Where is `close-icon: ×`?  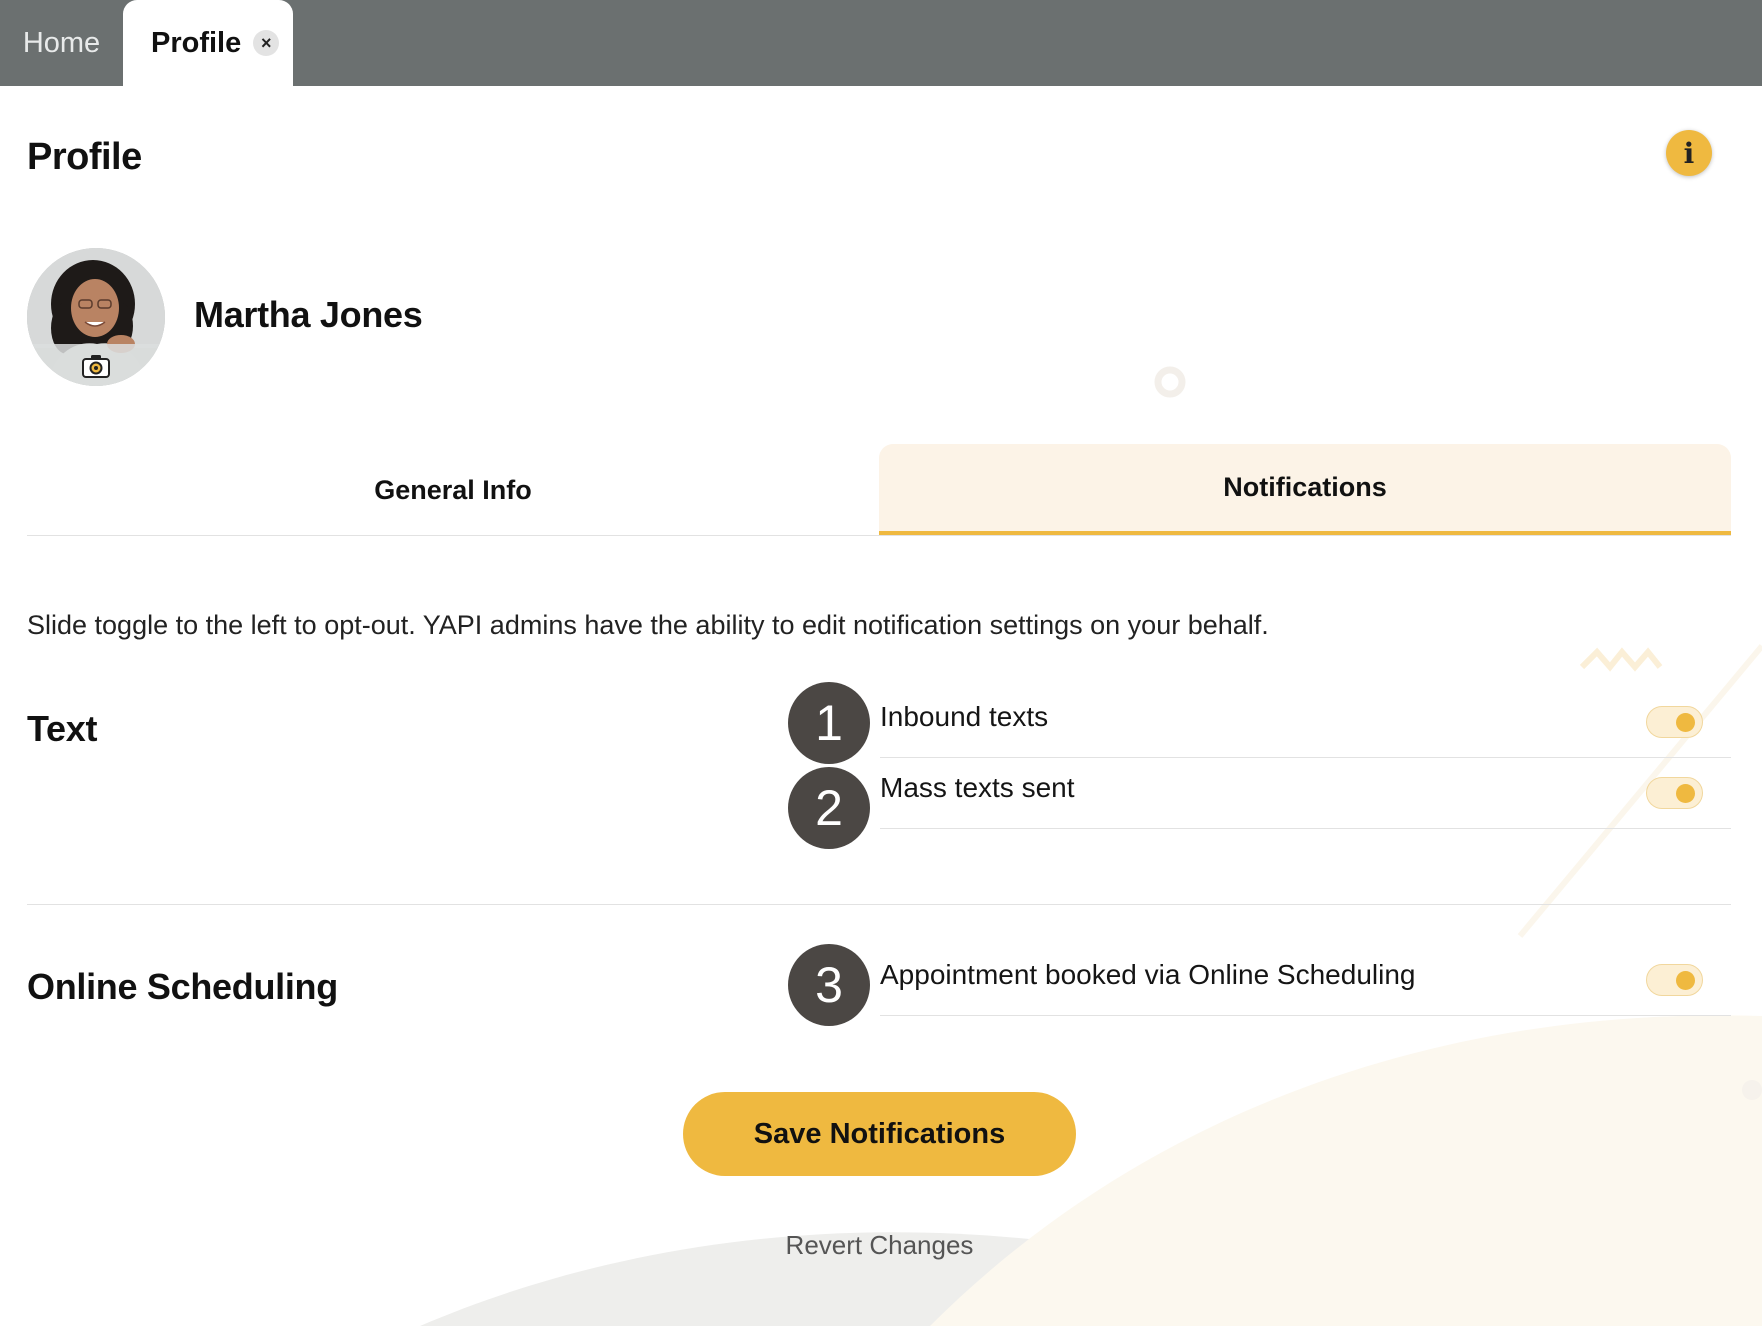 close-icon: × is located at coordinates (266, 43).